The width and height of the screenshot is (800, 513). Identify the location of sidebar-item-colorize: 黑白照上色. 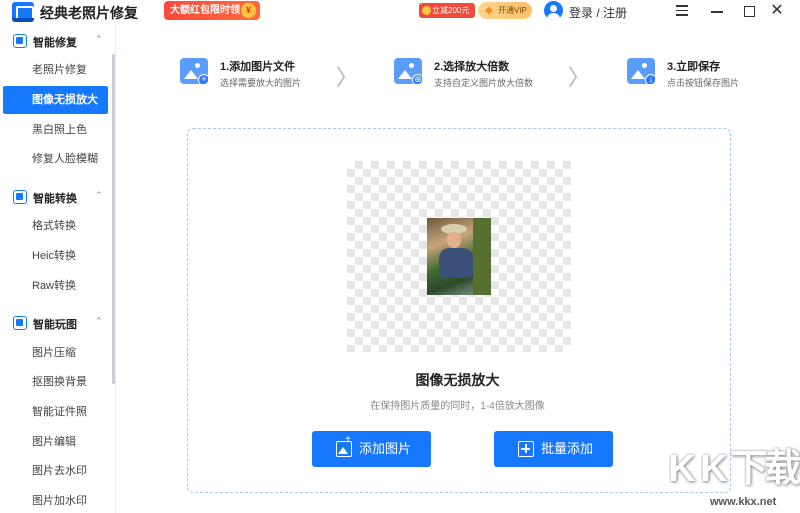
(56, 130).